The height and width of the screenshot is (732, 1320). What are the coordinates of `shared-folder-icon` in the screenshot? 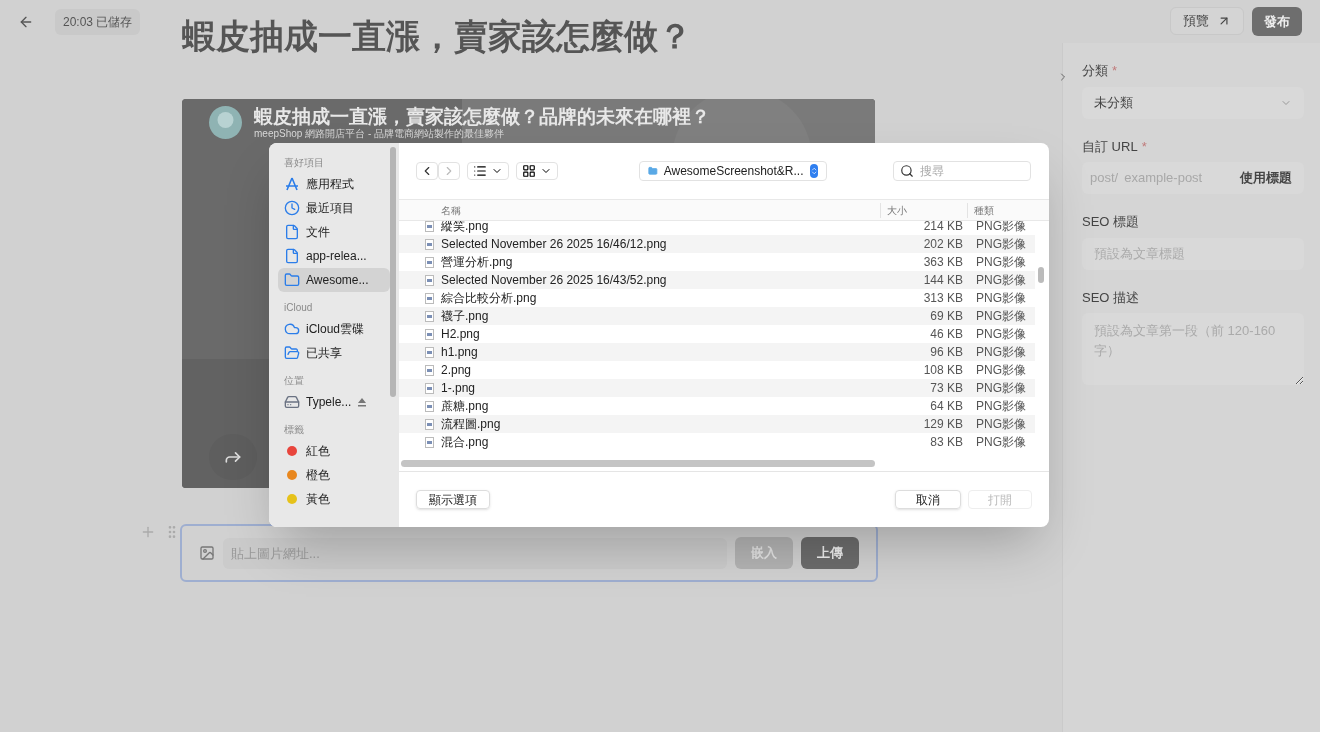 It's located at (292, 353).